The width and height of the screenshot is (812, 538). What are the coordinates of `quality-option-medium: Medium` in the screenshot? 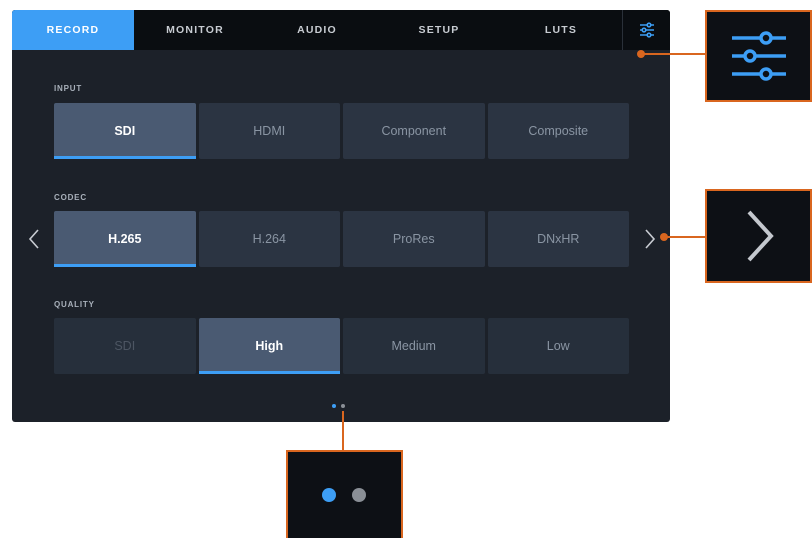 It's located at (414, 346).